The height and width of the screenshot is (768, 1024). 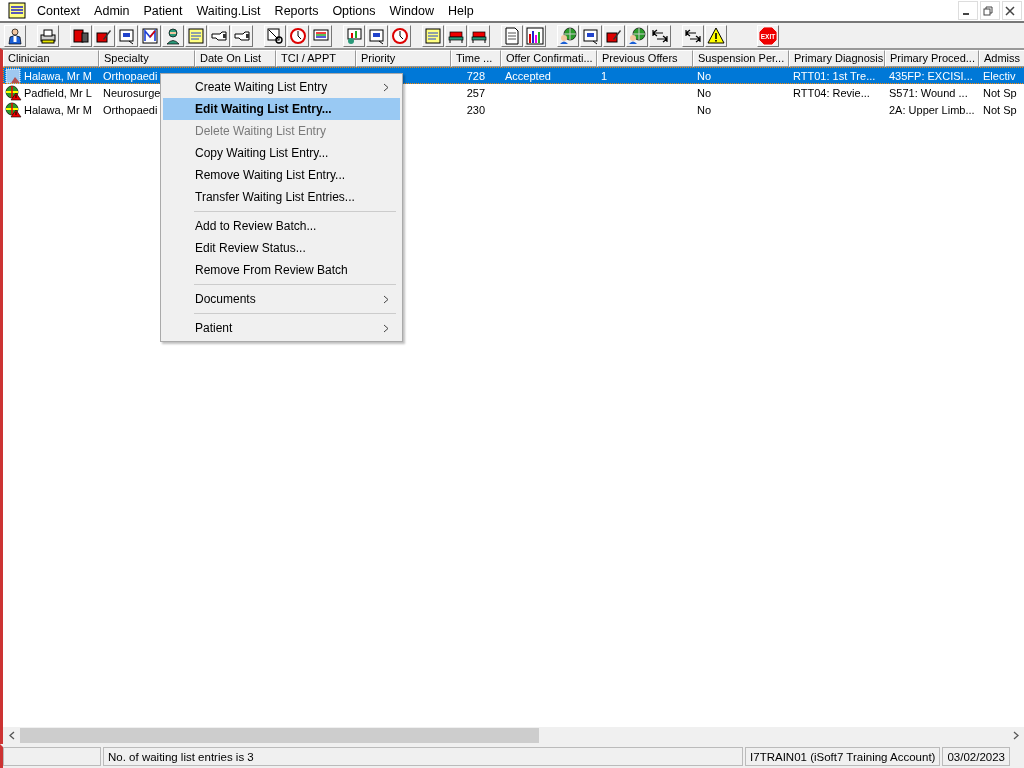 What do you see at coordinates (528, 75) in the screenshot?
I see `table-cell: Accepted` at bounding box center [528, 75].